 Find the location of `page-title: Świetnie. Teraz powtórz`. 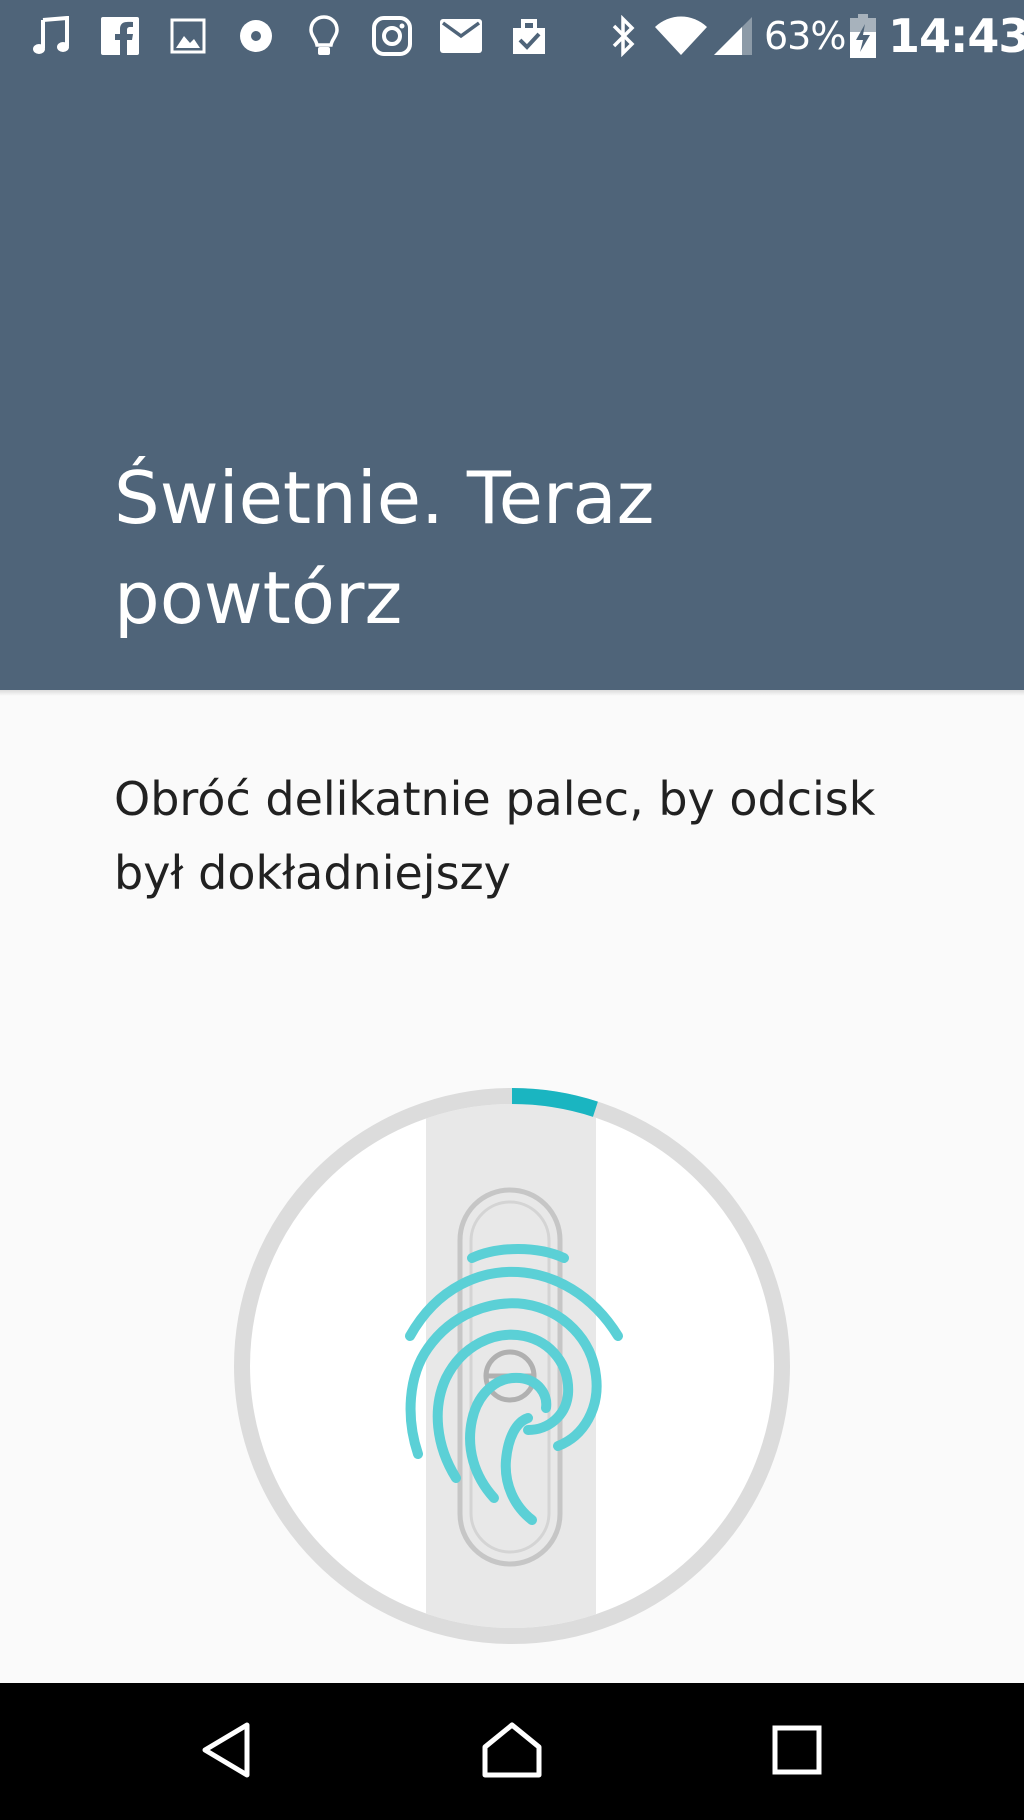

page-title: Świetnie. Teraz powtórz is located at coordinates (384, 548).